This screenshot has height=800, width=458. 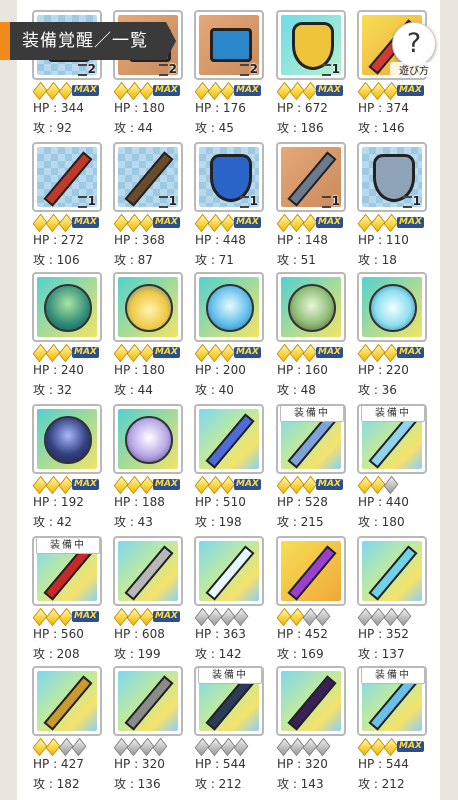 I want to click on equipment-tile: 2, so click(x=229, y=45).